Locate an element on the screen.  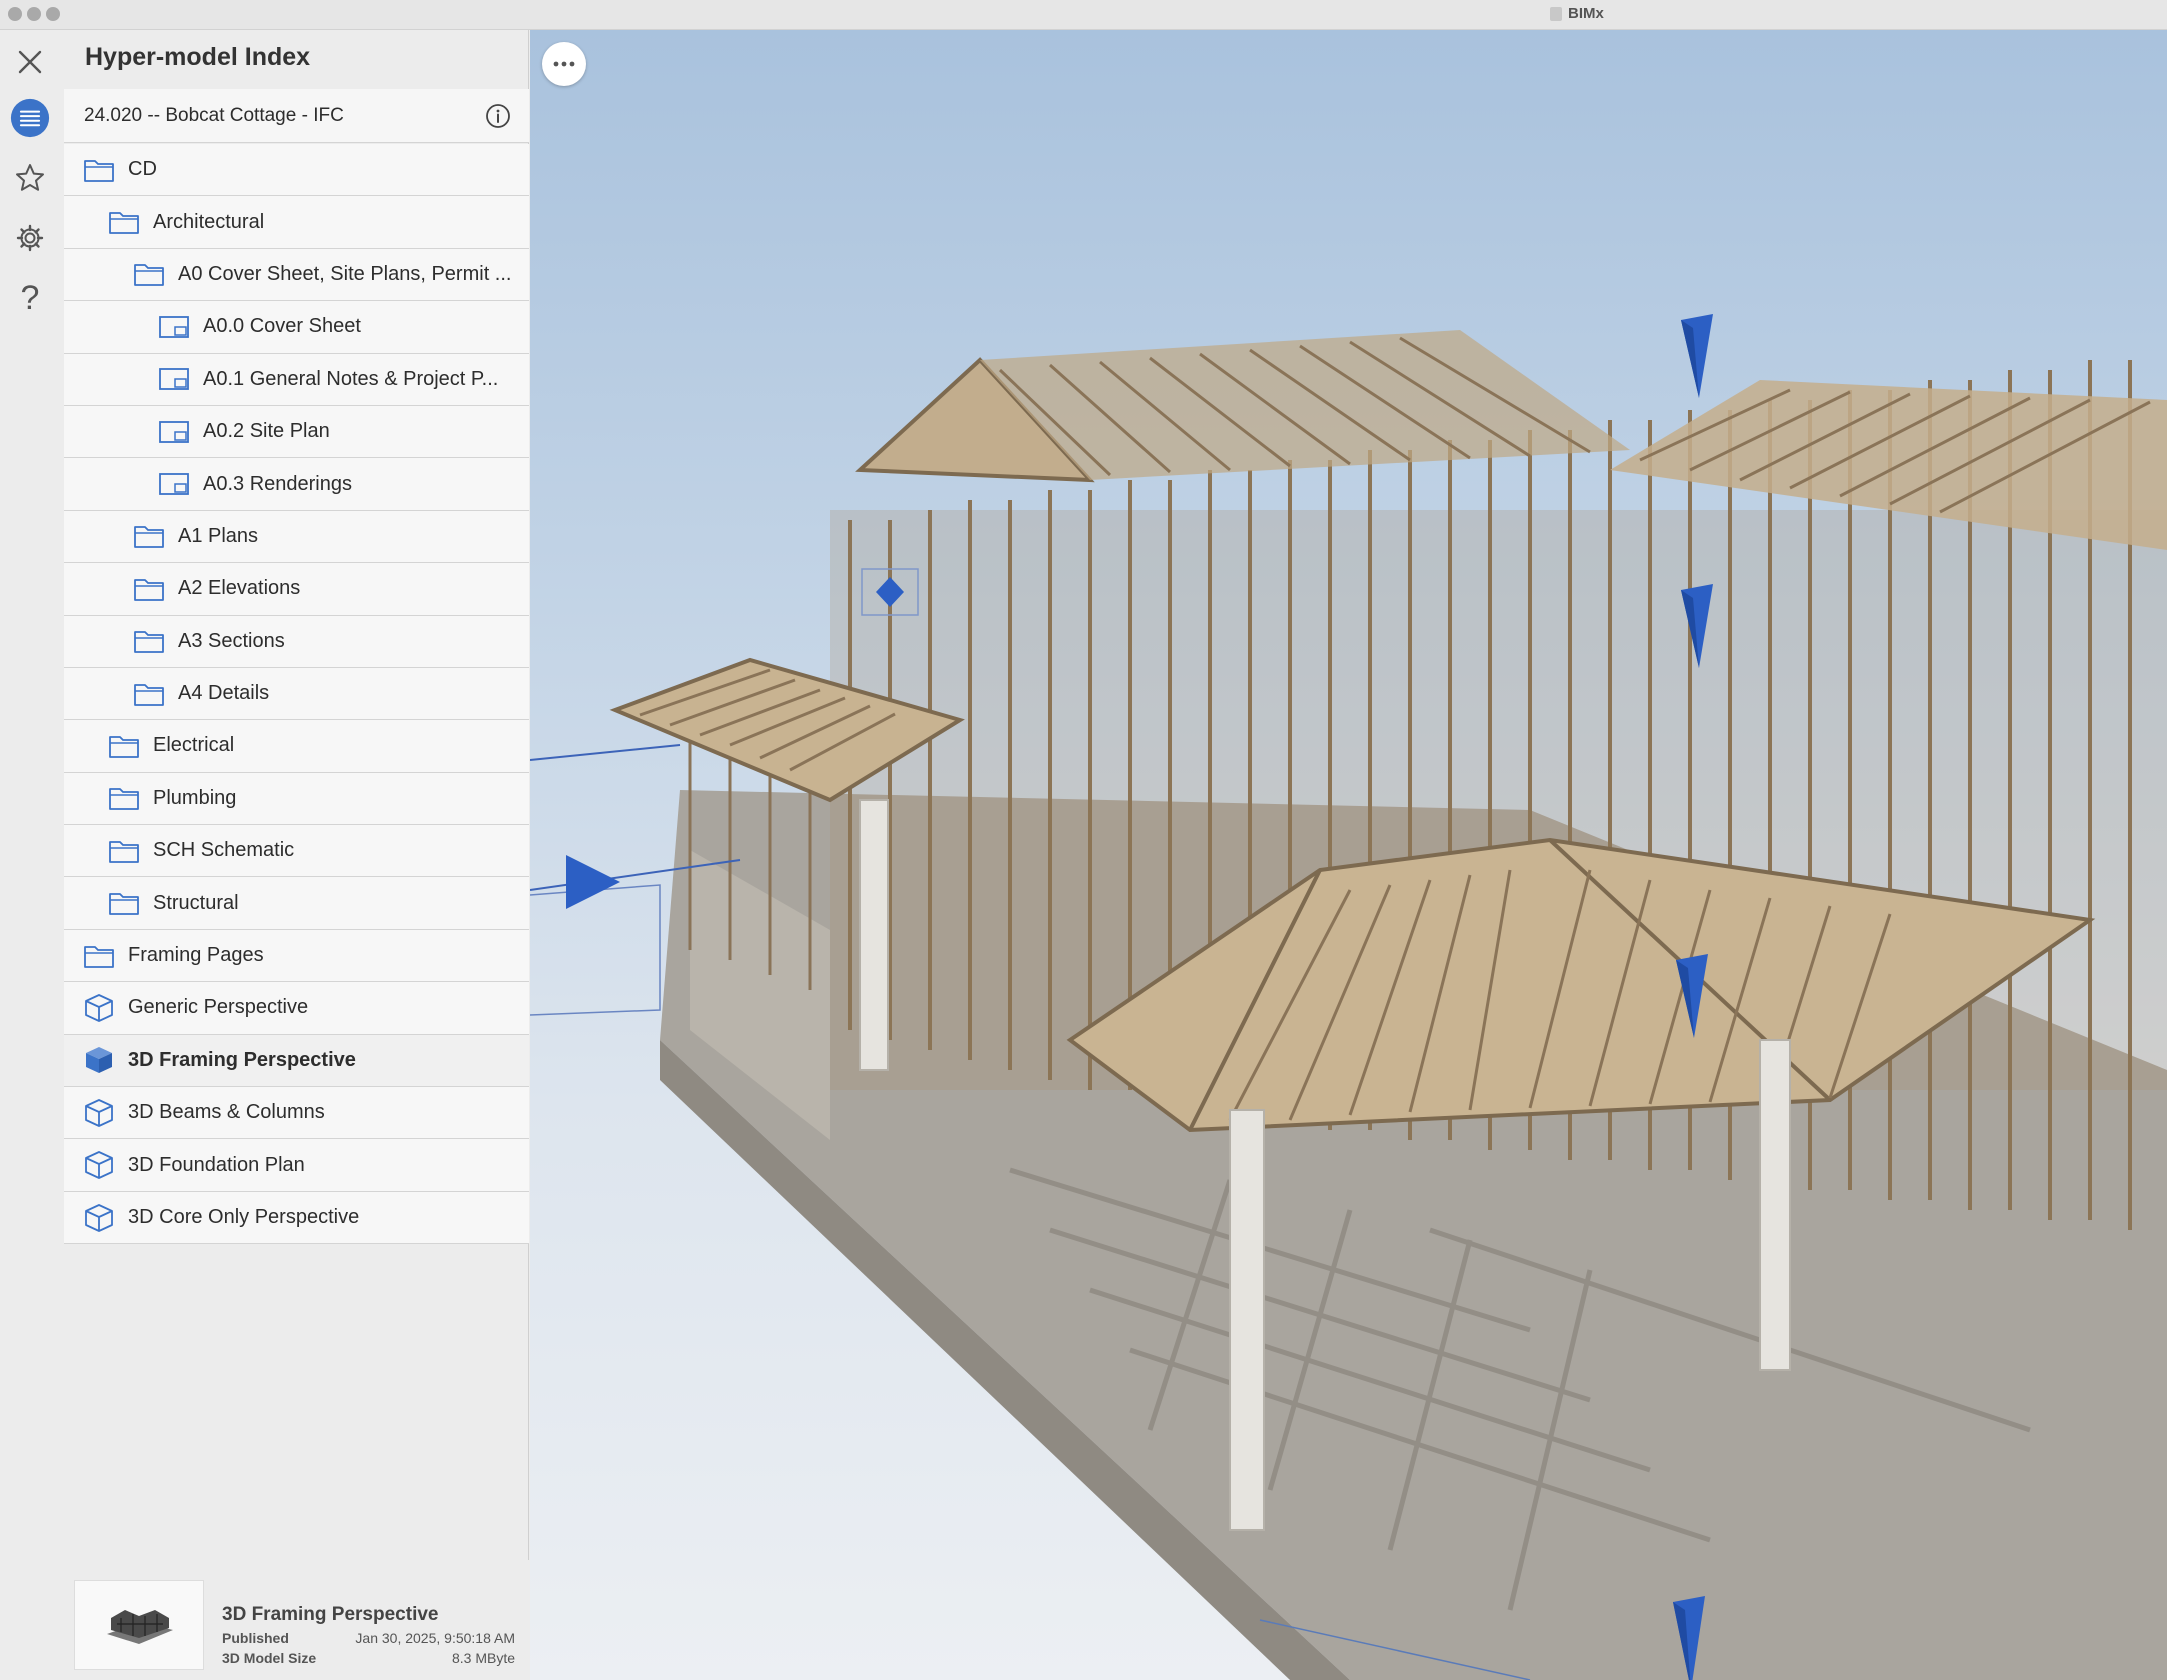
more-options-button is located at coordinates (564, 64).